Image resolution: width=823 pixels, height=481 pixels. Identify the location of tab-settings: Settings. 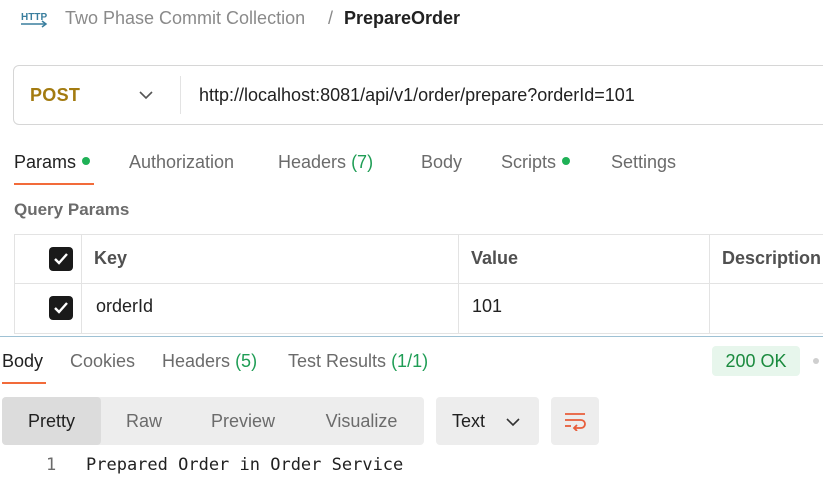
(643, 162).